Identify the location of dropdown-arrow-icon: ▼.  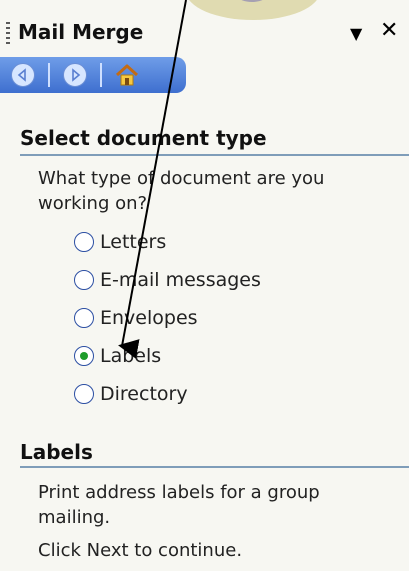
(356, 33).